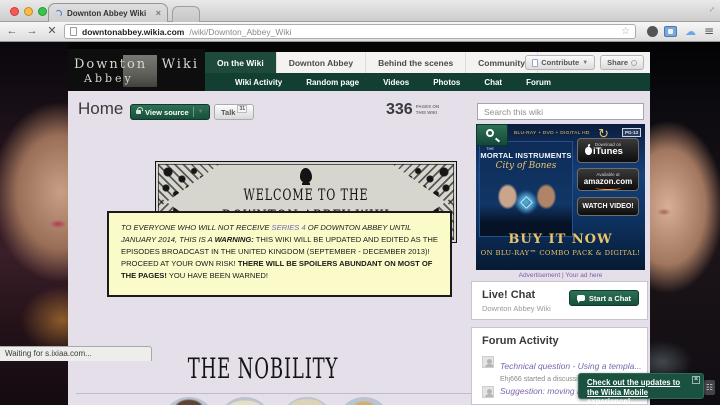 The image size is (720, 405). Describe the element at coordinates (583, 275) in the screenshot. I see `your-ad-here-link: Your ad here` at that location.